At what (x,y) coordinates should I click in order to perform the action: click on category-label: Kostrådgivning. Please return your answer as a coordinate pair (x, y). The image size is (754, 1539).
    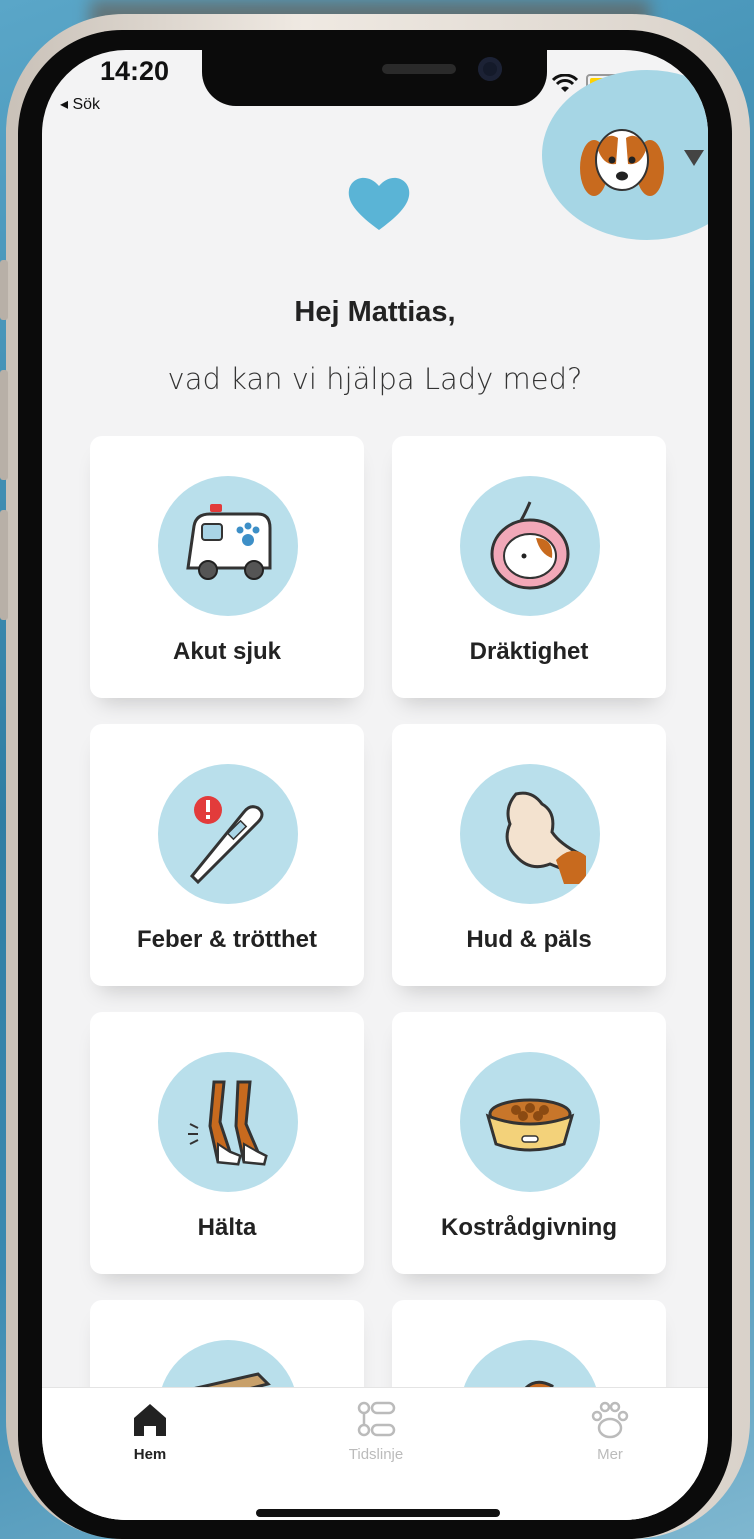
    Looking at the image, I should click on (528, 1227).